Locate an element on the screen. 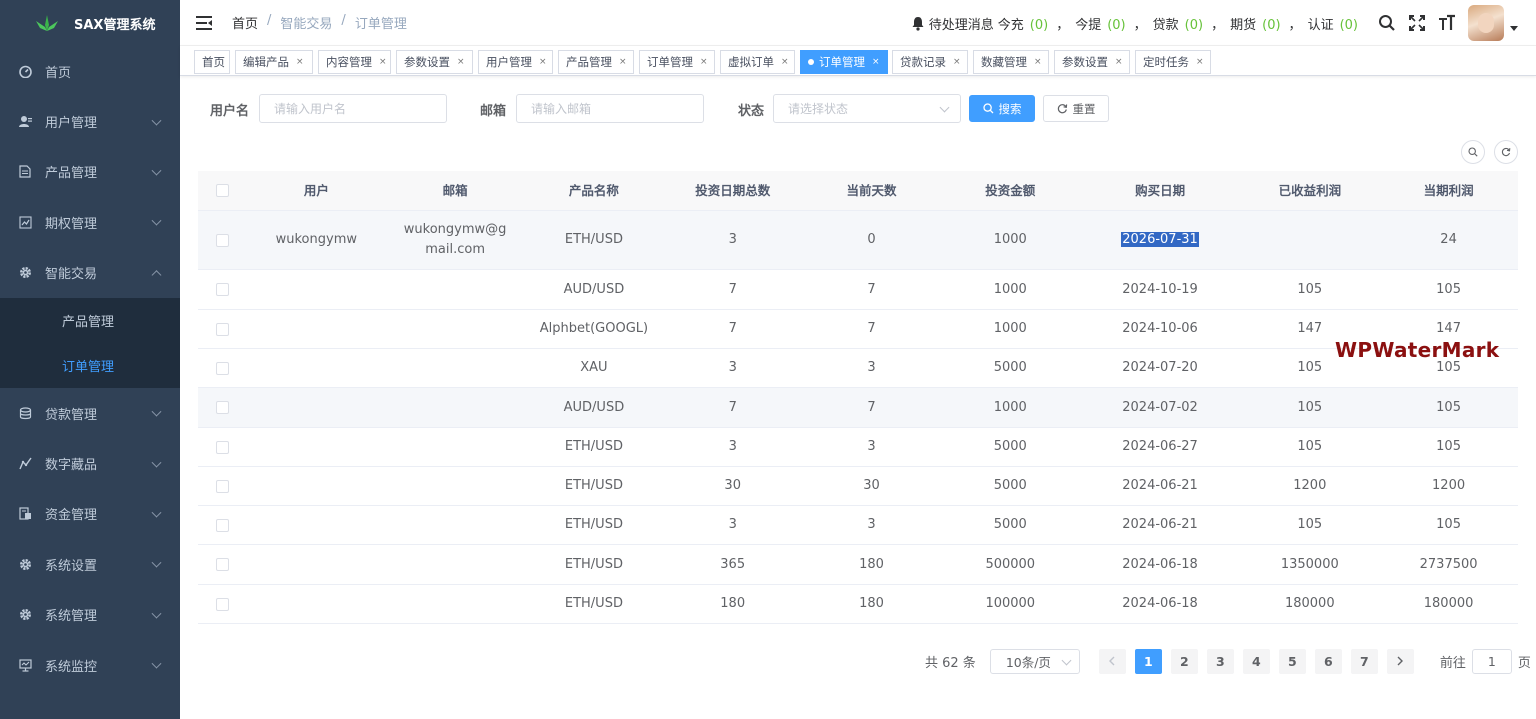  sidebar-item-3: 期权管理 is located at coordinates (90, 222).